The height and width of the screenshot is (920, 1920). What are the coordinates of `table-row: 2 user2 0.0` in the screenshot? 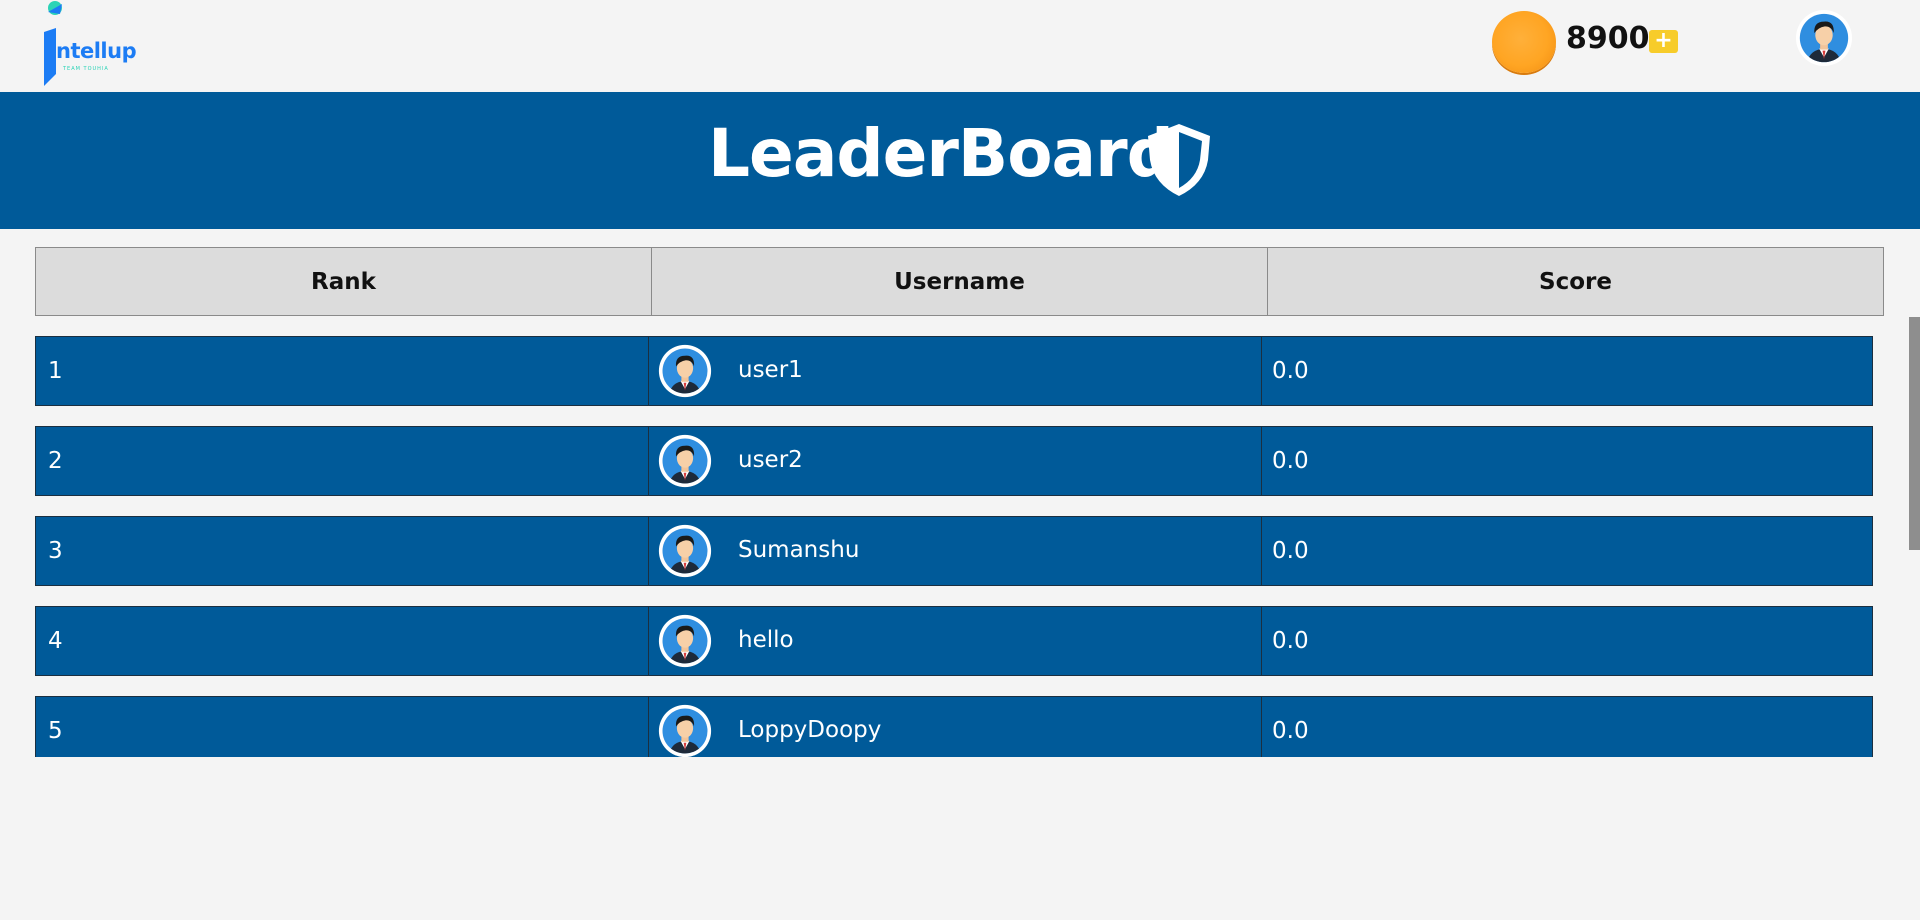 It's located at (954, 461).